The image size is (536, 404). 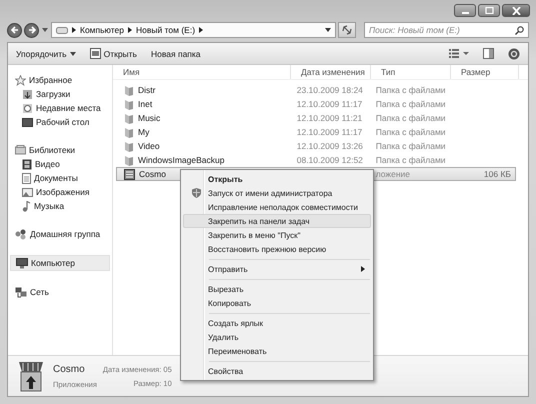 I want to click on file-name: Video, so click(x=149, y=146).